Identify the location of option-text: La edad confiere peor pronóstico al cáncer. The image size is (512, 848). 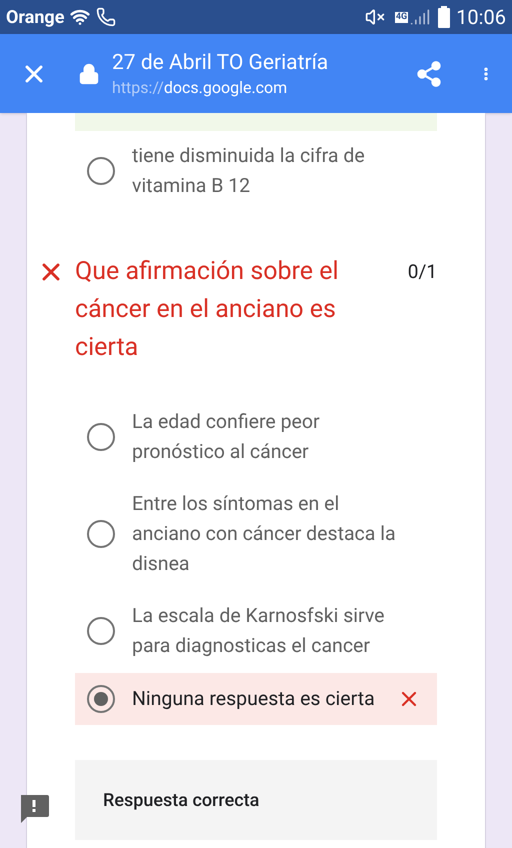
(226, 437).